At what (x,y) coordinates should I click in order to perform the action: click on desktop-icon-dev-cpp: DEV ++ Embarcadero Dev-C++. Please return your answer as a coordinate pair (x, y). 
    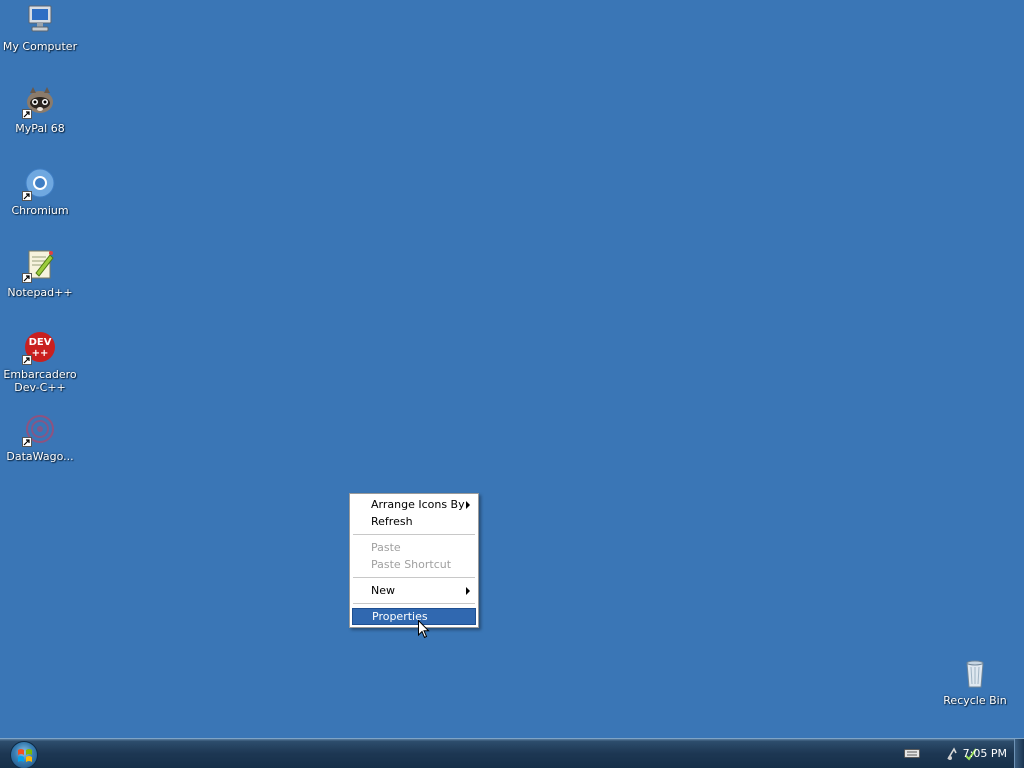
    Looking at the image, I should click on (40, 362).